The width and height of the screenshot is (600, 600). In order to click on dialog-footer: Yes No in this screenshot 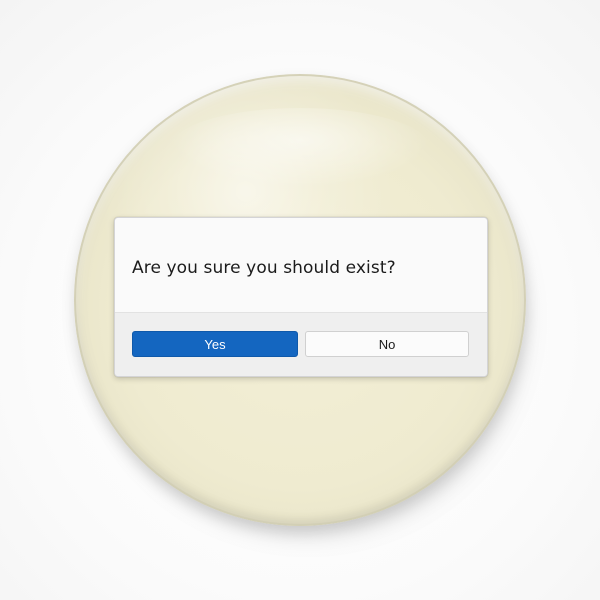, I will do `click(301, 344)`.